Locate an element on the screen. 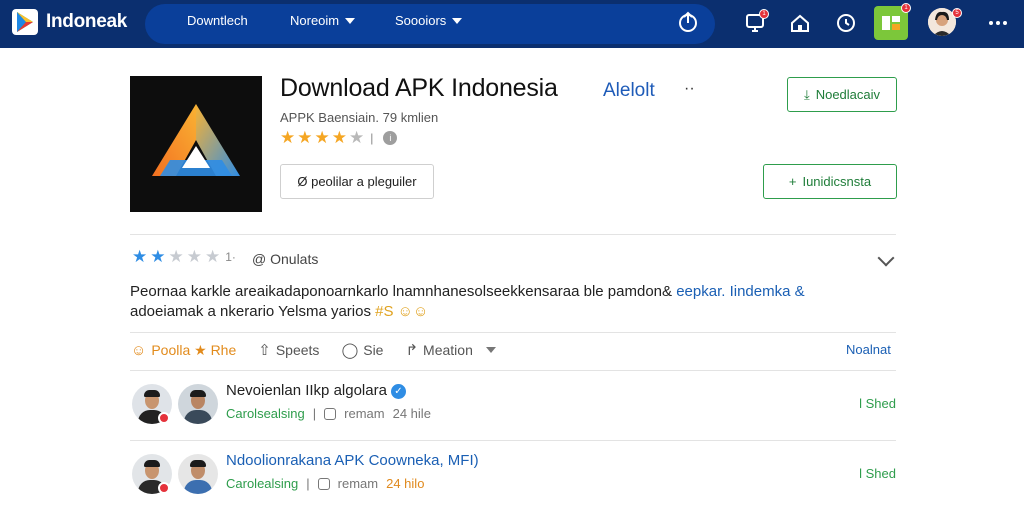 The height and width of the screenshot is (512, 1024). home-icon is located at coordinates (800, 23).